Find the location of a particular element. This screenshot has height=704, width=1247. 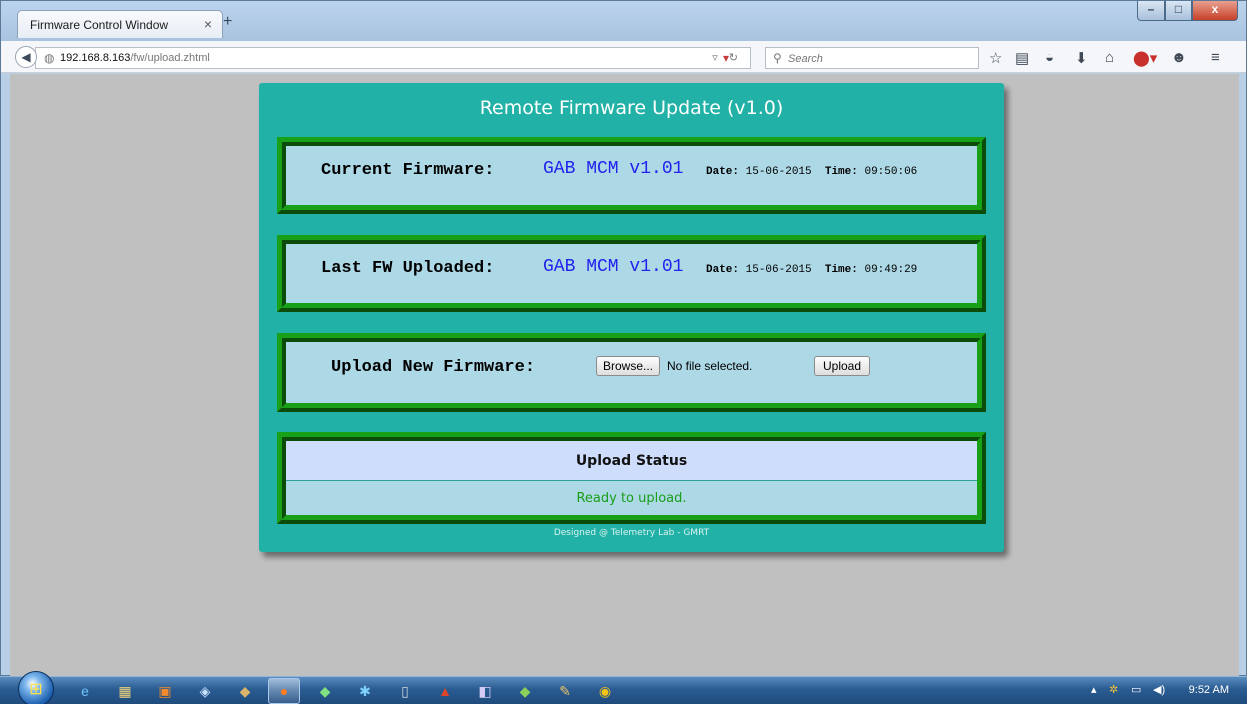

app-icon-arrow: ◆ is located at coordinates (325, 691).